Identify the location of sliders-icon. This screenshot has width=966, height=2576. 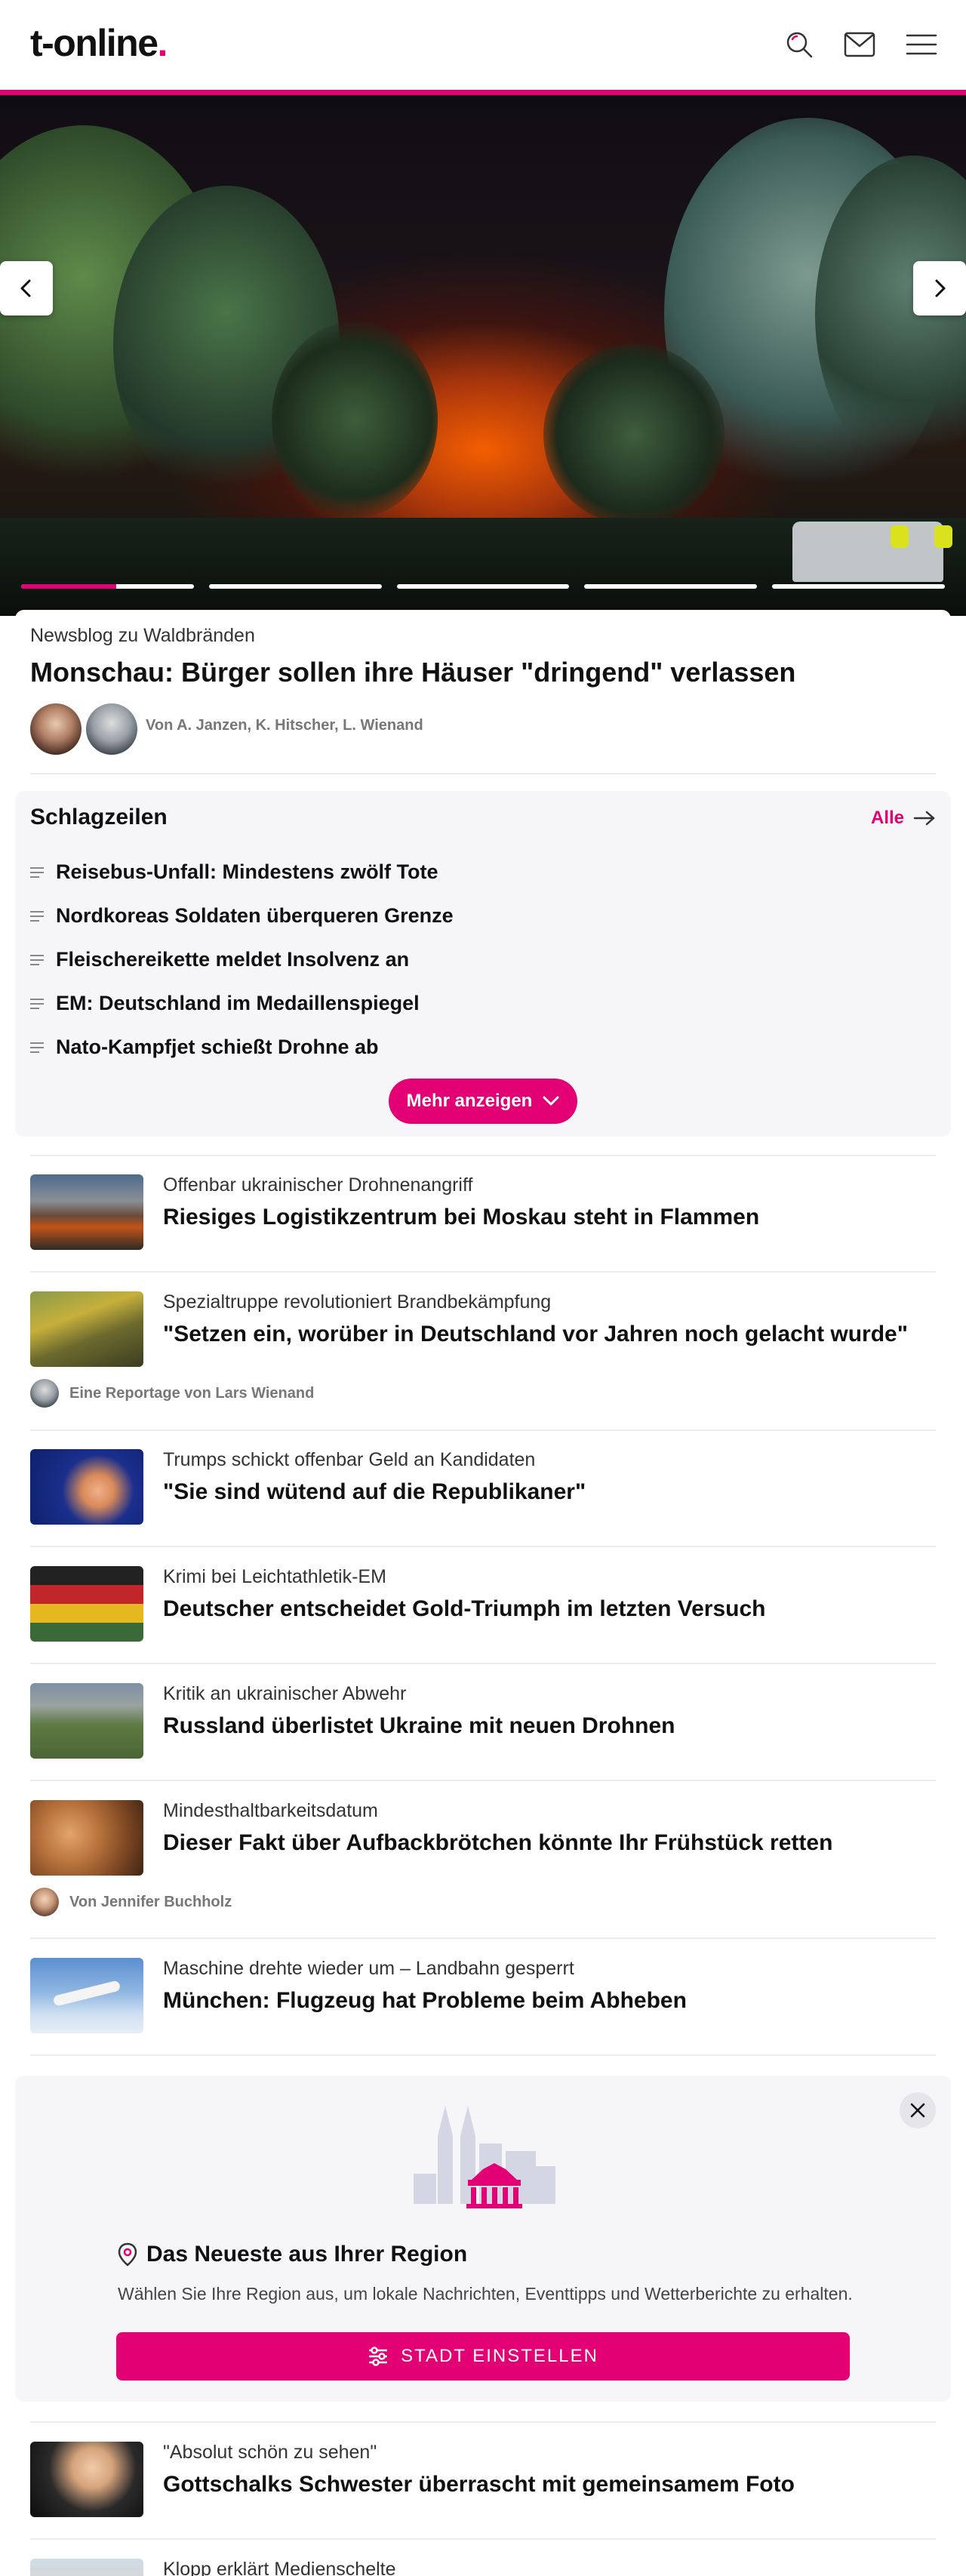
(378, 2356).